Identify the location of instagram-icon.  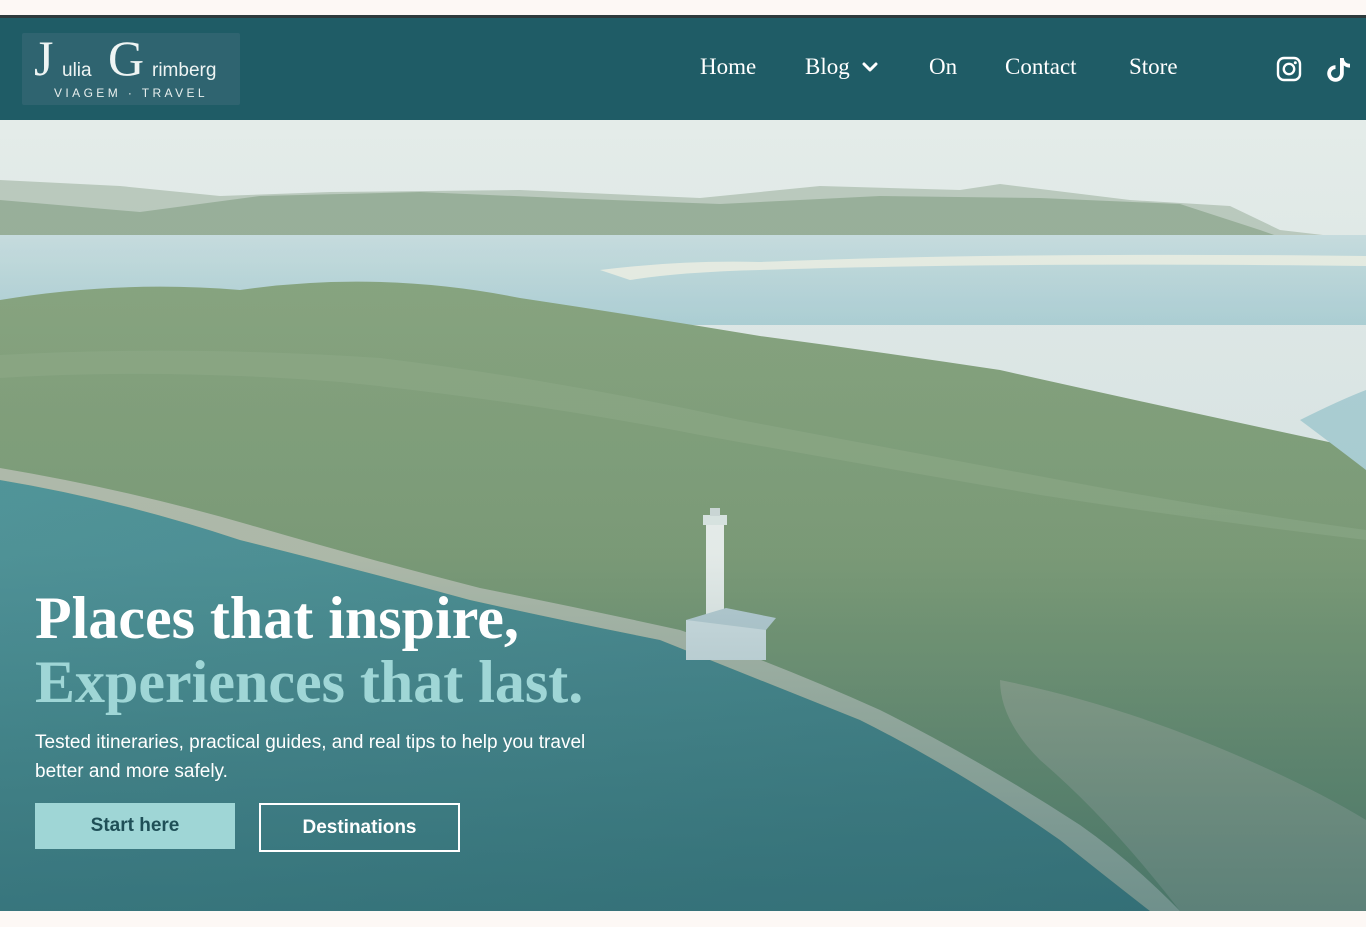
(1289, 69).